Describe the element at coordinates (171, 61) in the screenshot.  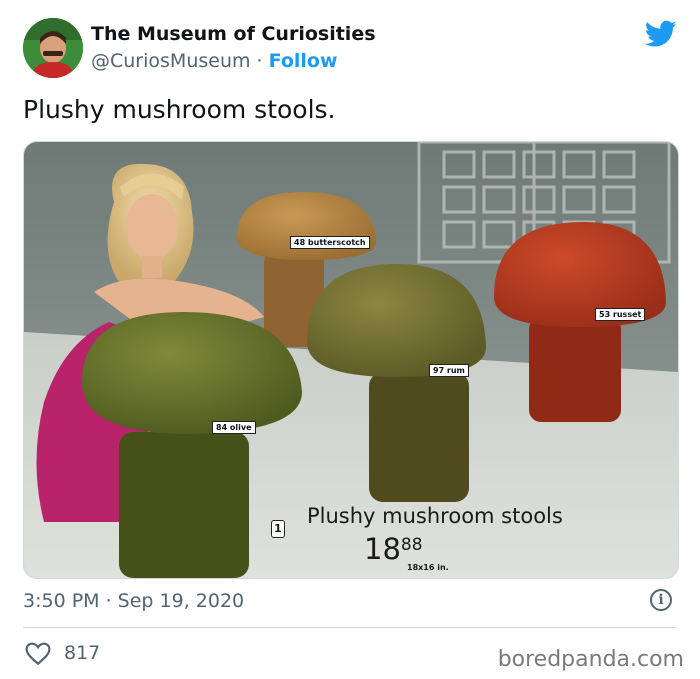
I see `handle: @CuriosMuseum` at that location.